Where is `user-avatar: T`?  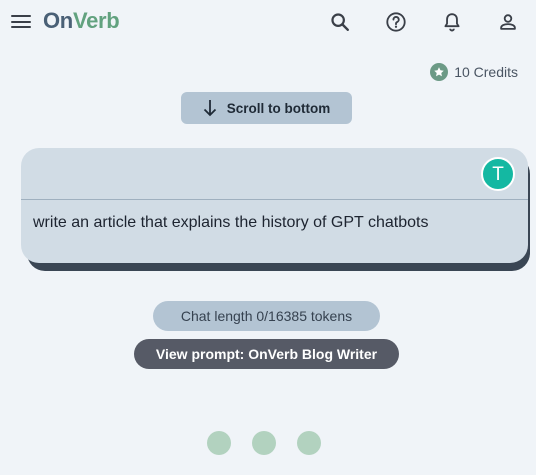 user-avatar: T is located at coordinates (498, 174).